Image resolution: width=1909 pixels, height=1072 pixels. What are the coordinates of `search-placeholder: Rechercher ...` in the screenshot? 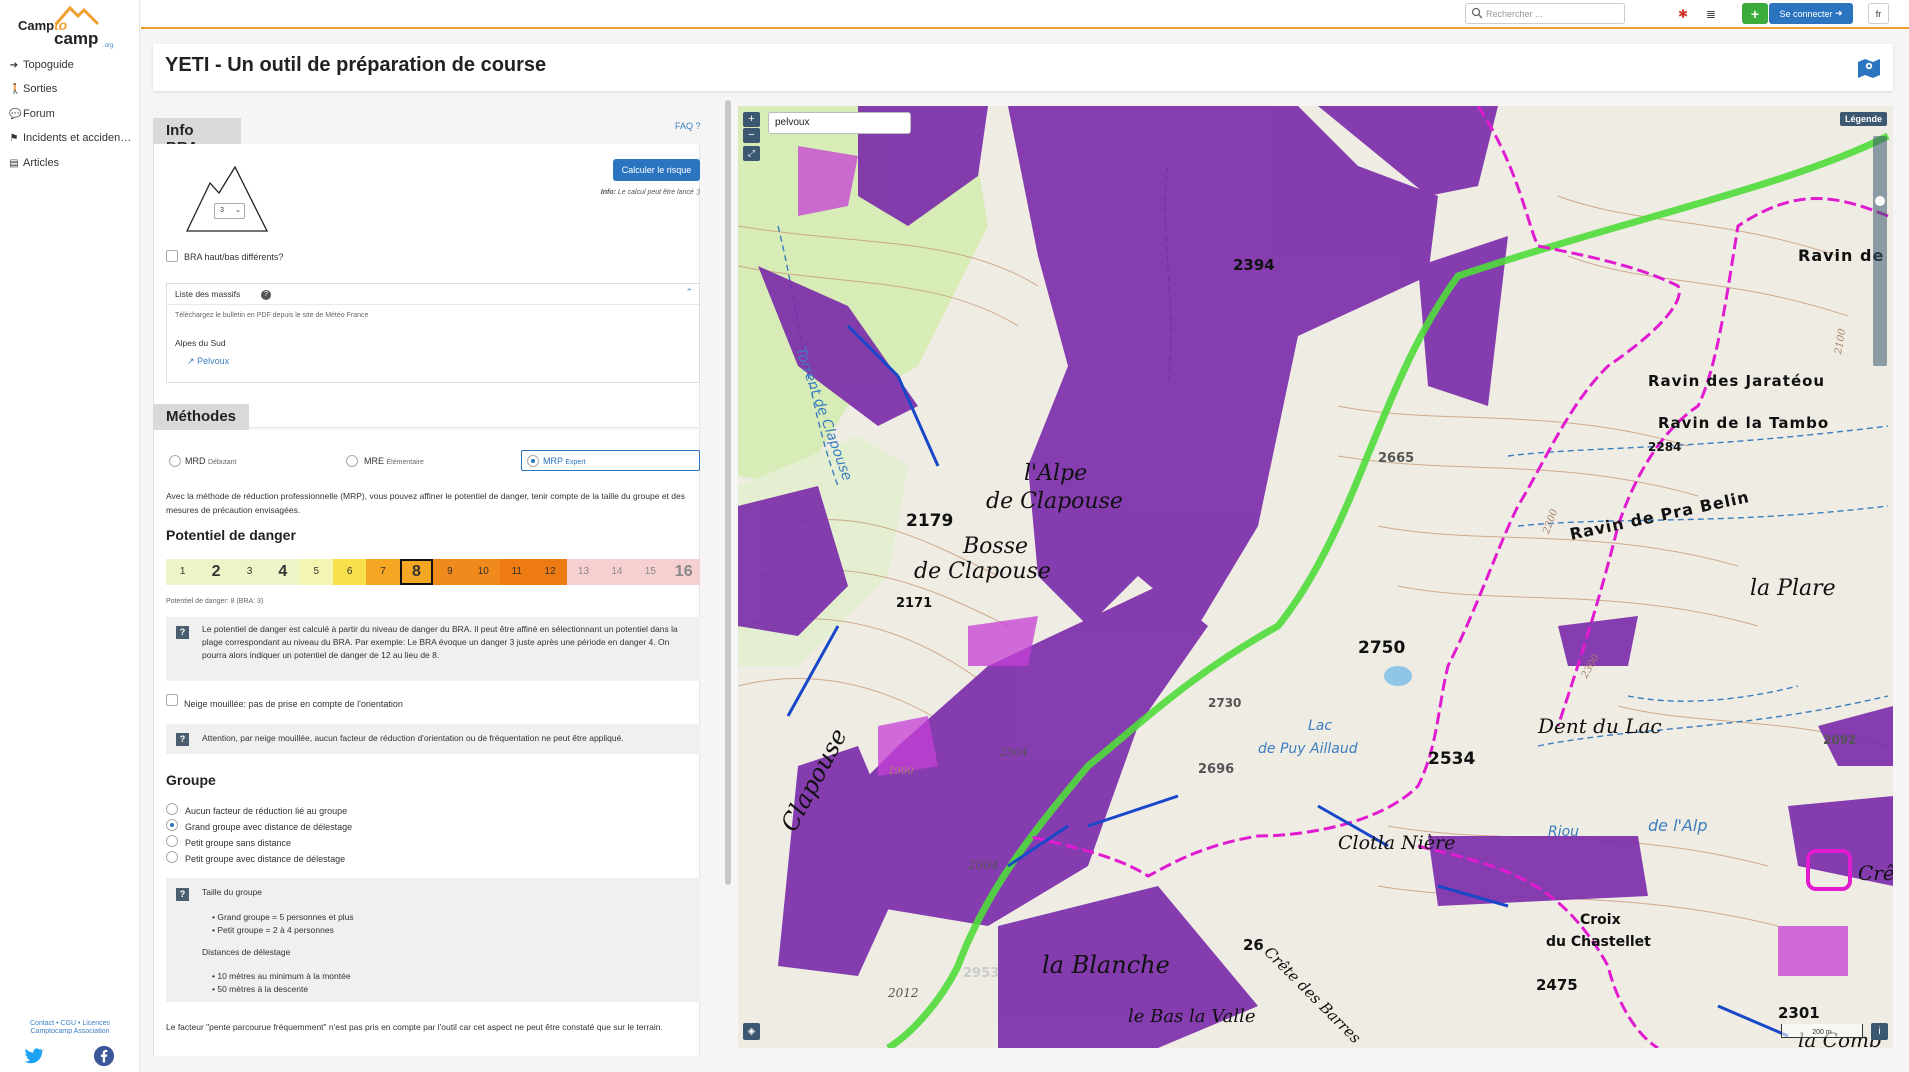 It's located at (1514, 13).